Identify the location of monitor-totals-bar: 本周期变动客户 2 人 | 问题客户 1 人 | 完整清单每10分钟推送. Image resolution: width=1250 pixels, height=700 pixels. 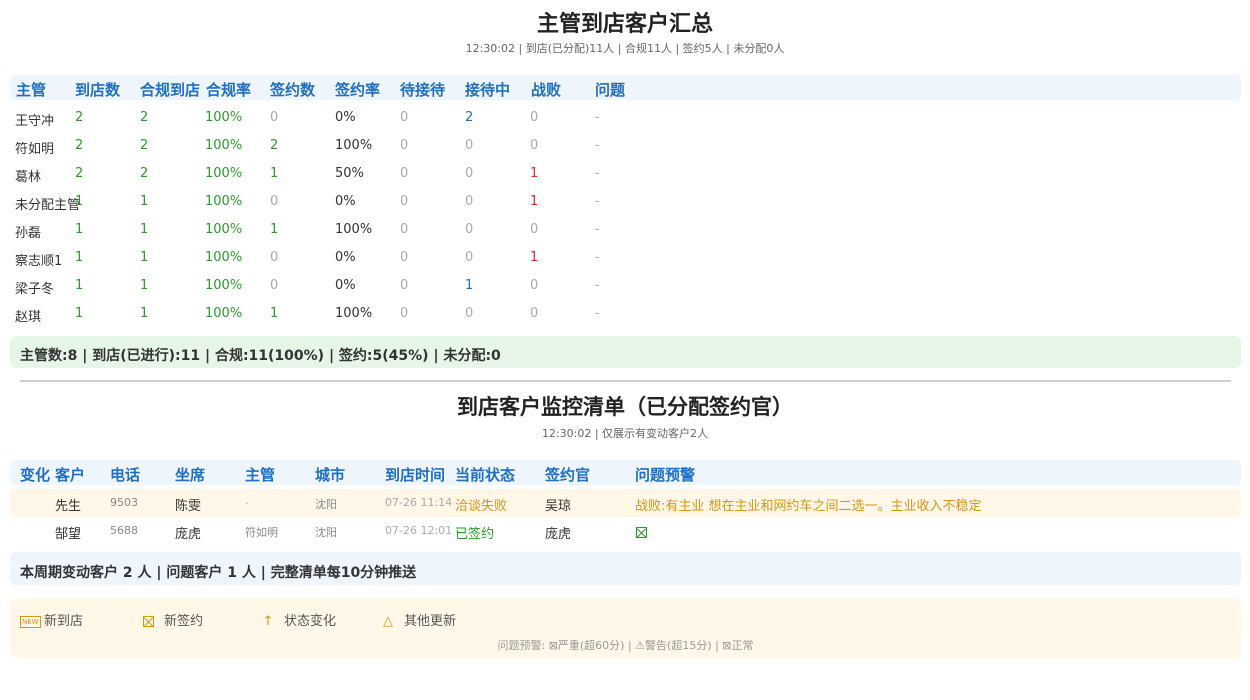
(625, 568).